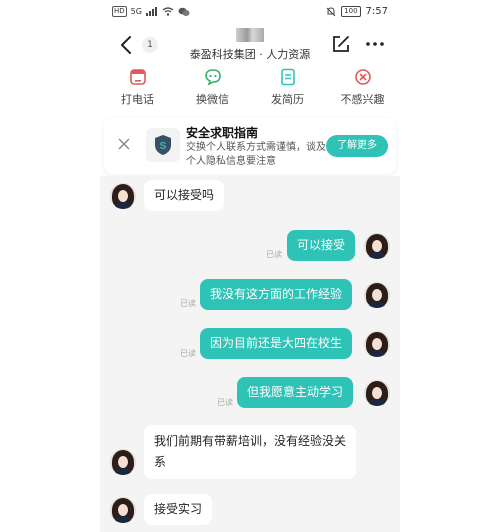  I want to click on learn-more-button: 了解更多, so click(357, 146).